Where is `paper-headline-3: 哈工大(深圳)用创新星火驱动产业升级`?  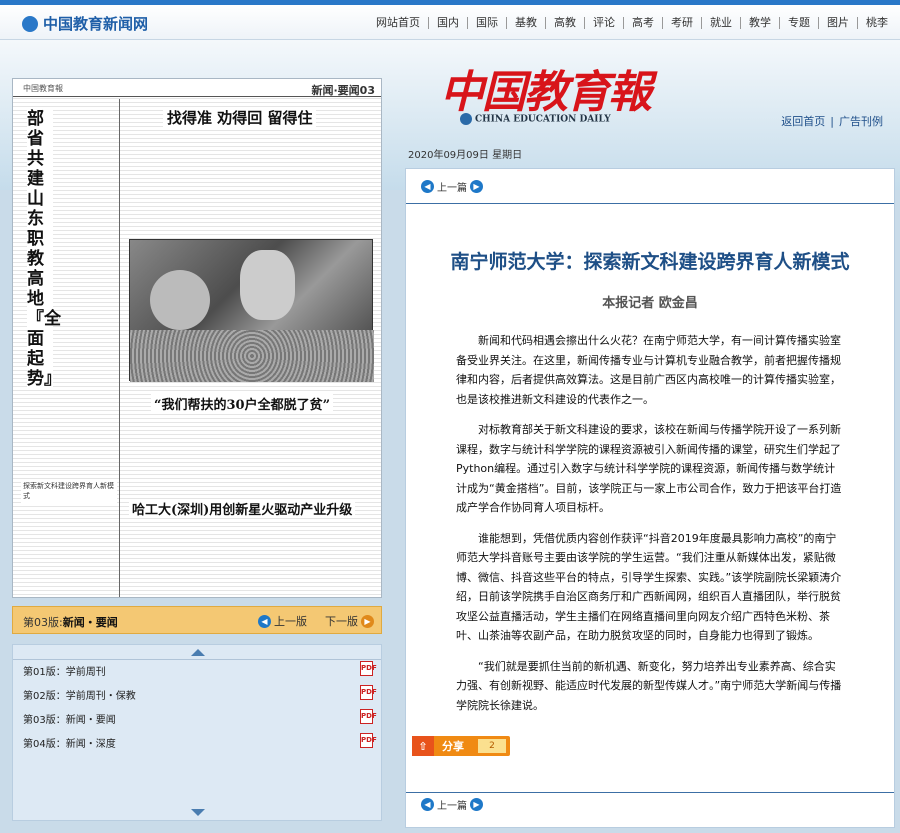
paper-headline-3: 哈工大(深圳)用创新星火驱动产业升级 is located at coordinates (242, 508).